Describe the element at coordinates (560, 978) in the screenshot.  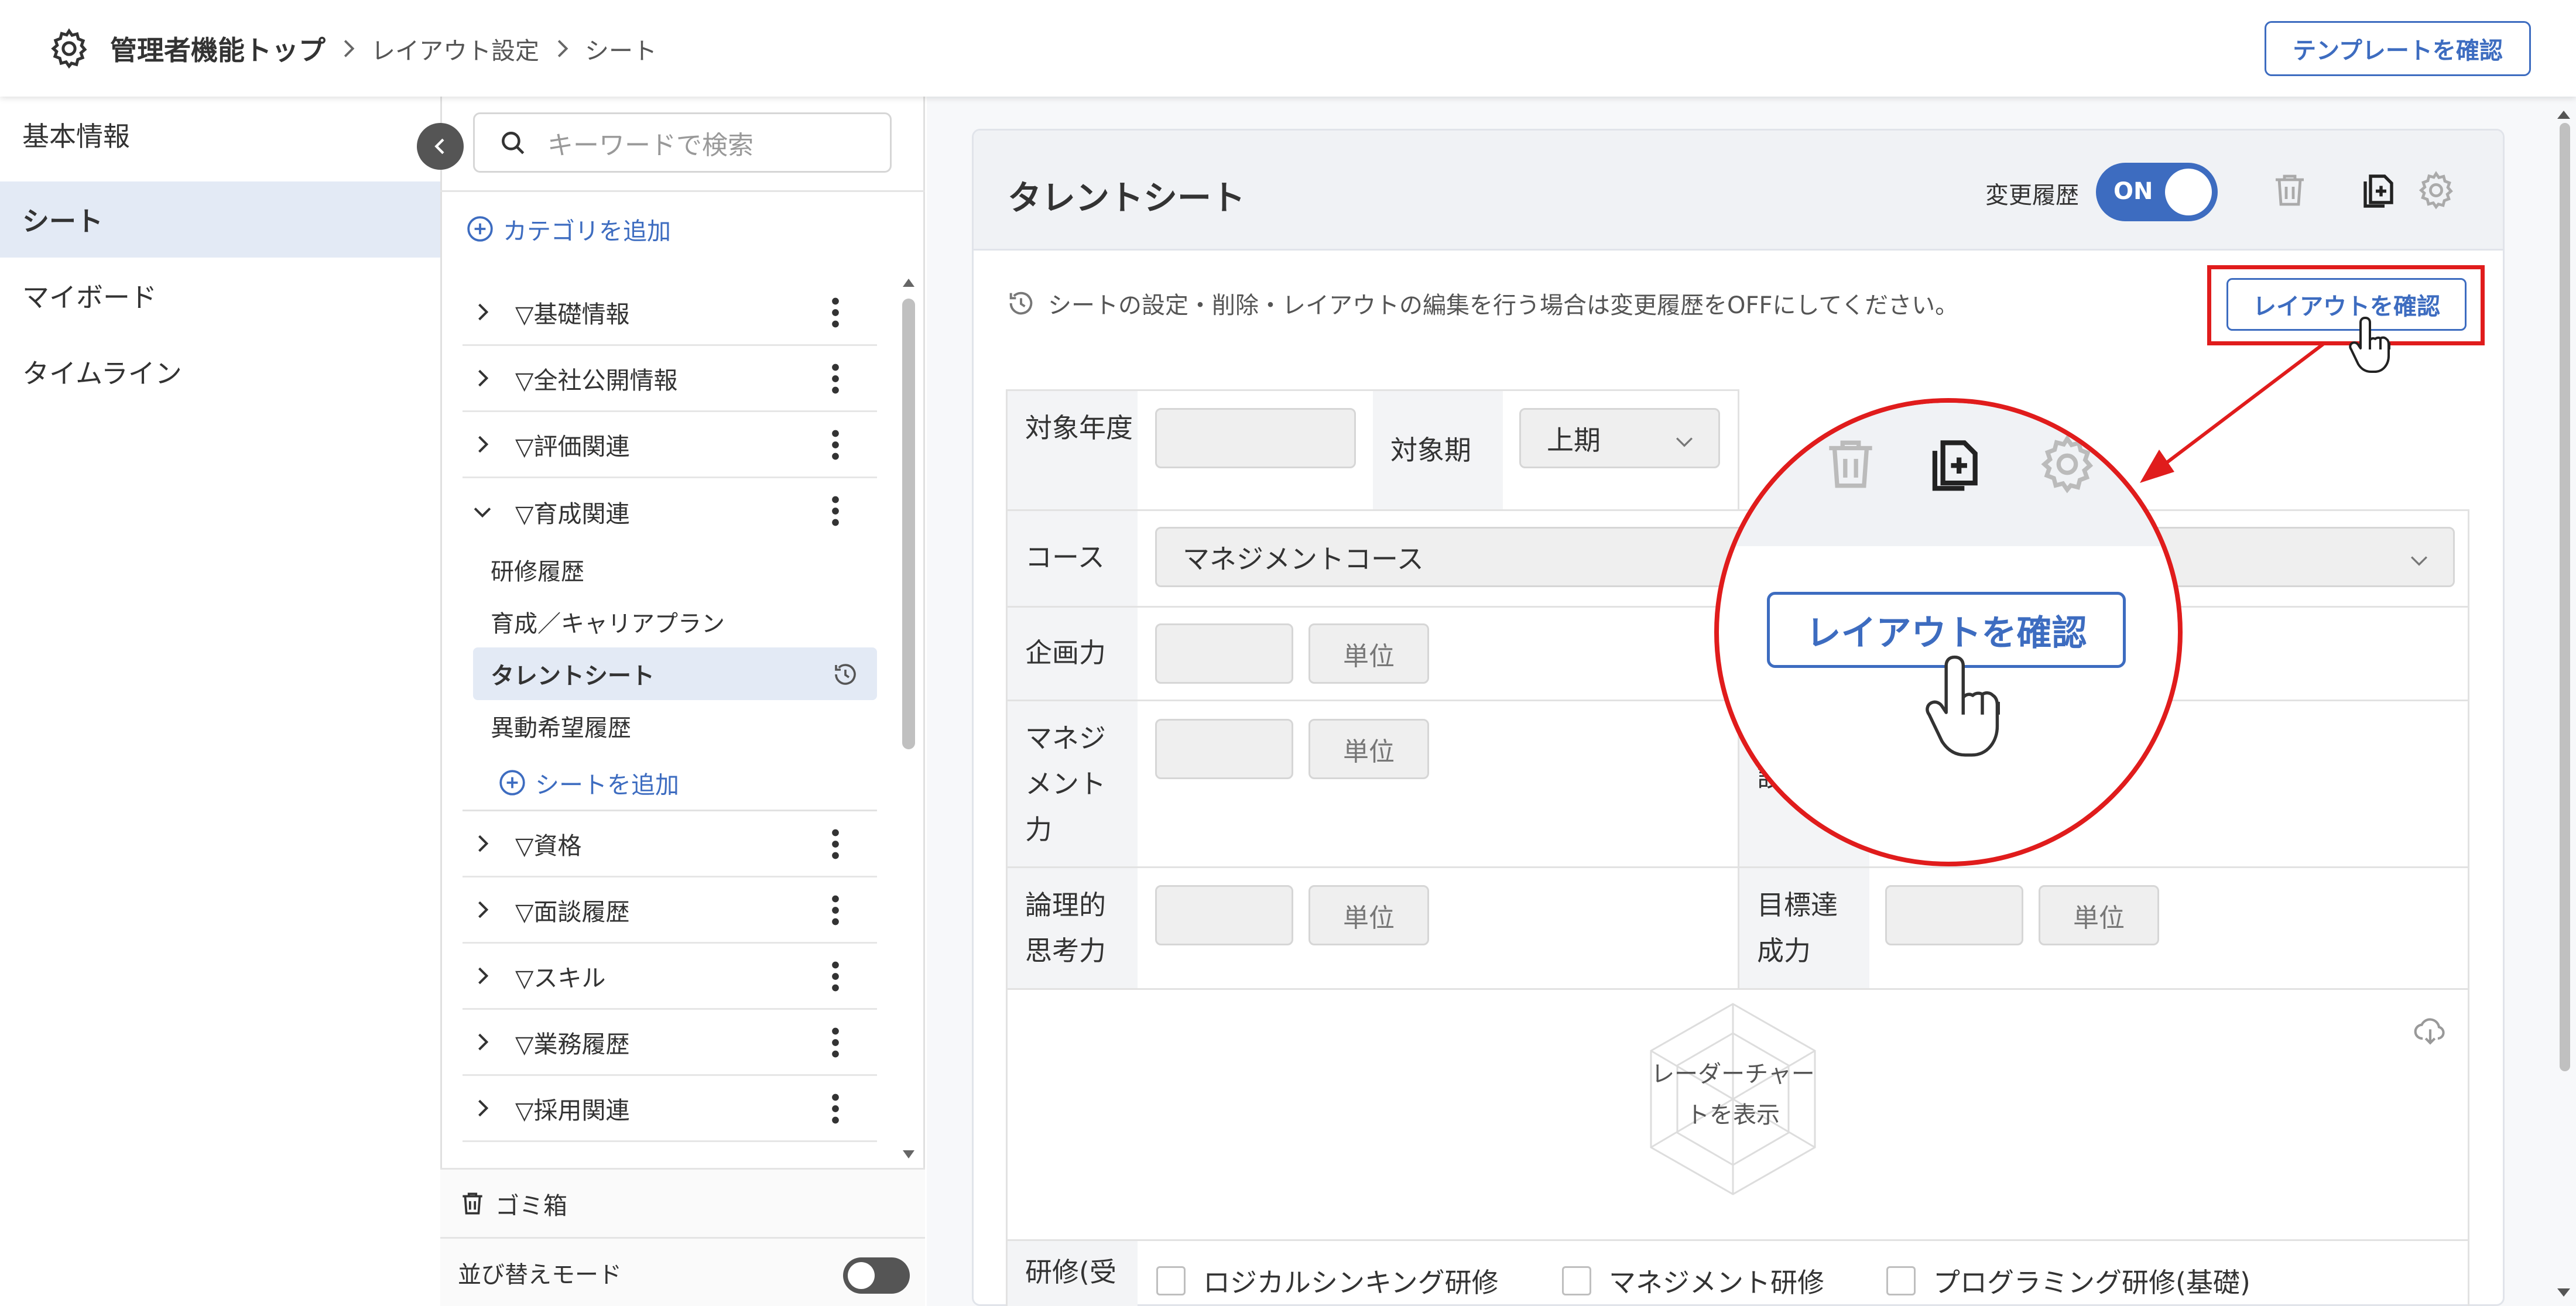
I see `category-name: ▽スキル` at that location.